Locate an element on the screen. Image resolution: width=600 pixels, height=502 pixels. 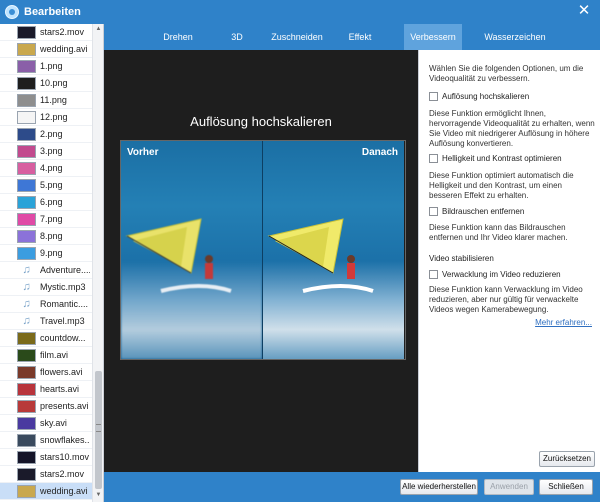
file-list-scrollbar: ▲ ▼ is located at coordinates (97, 263).